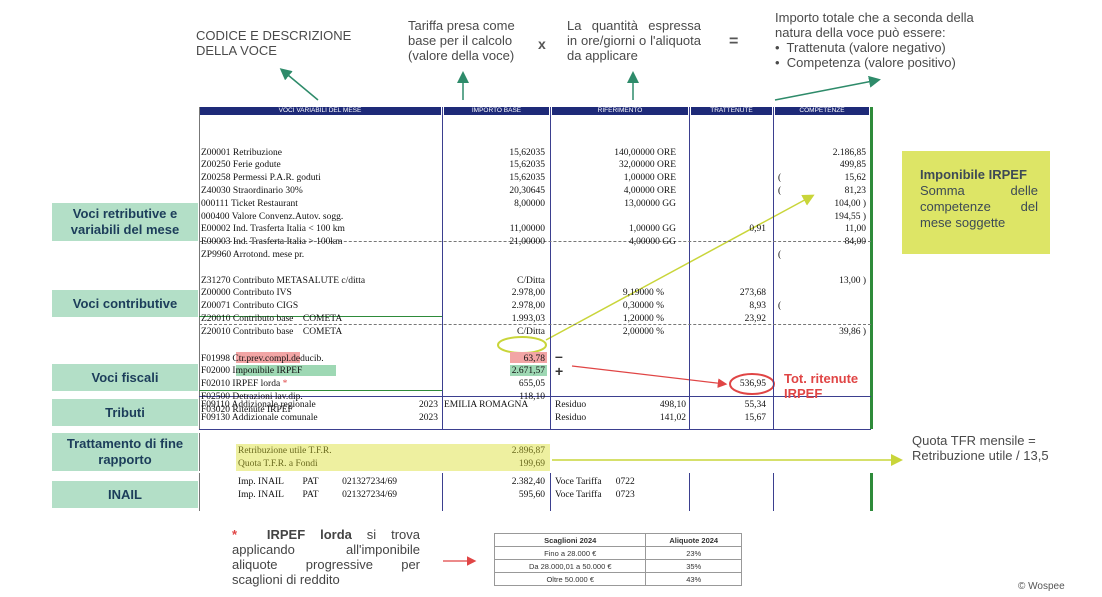 Image resolution: width=1102 pixels, height=597 pixels. What do you see at coordinates (752, 306) in the screenshot?
I see `contributive-tratt: 273,68 8,93 23,92` at bounding box center [752, 306].